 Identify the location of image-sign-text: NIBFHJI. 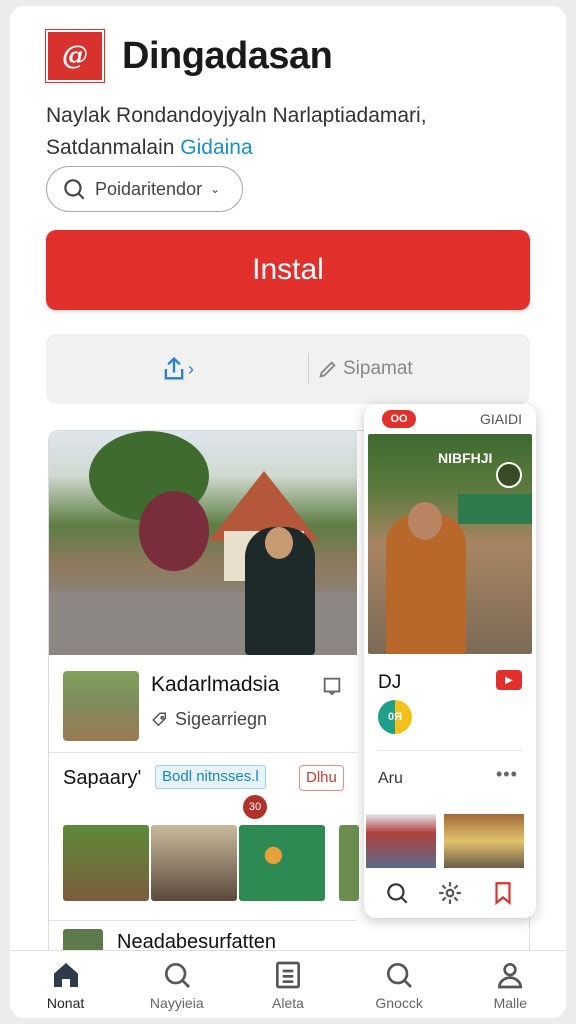
(465, 458).